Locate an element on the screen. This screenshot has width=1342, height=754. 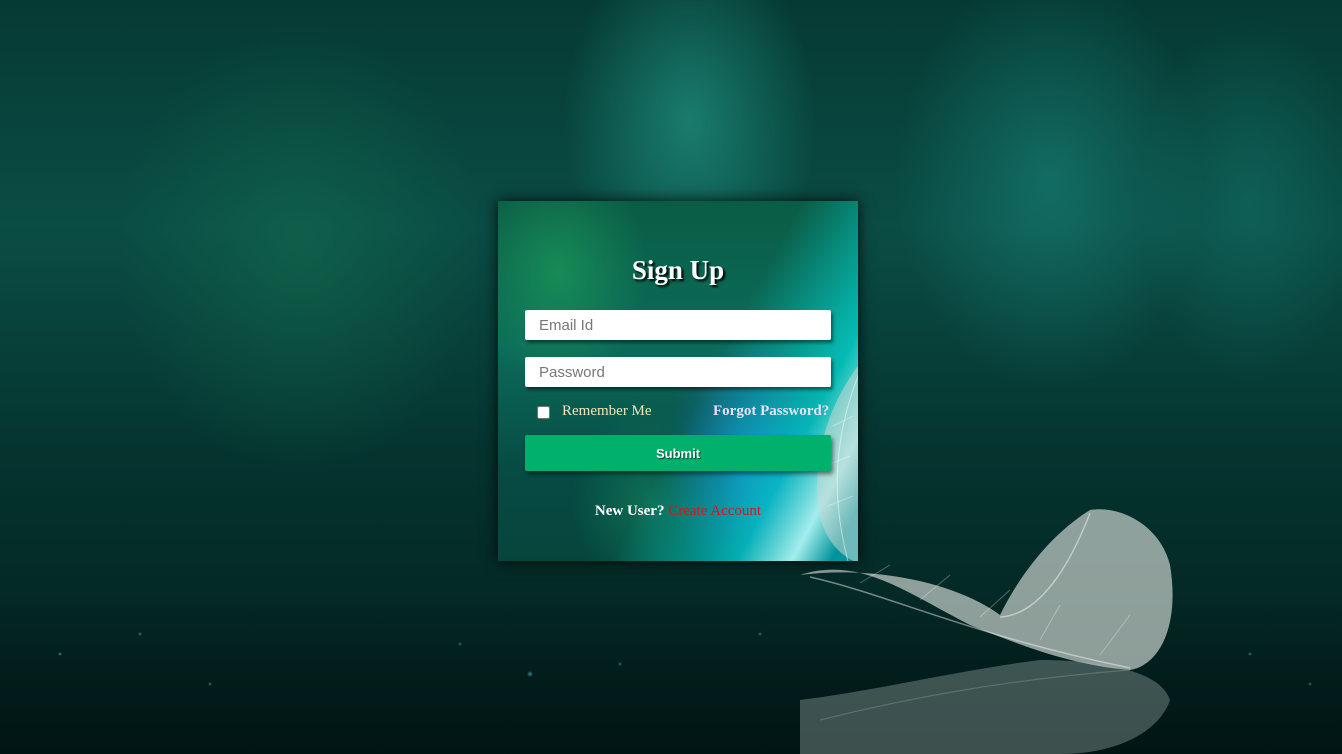
new-user-text: New User? is located at coordinates (631, 511).